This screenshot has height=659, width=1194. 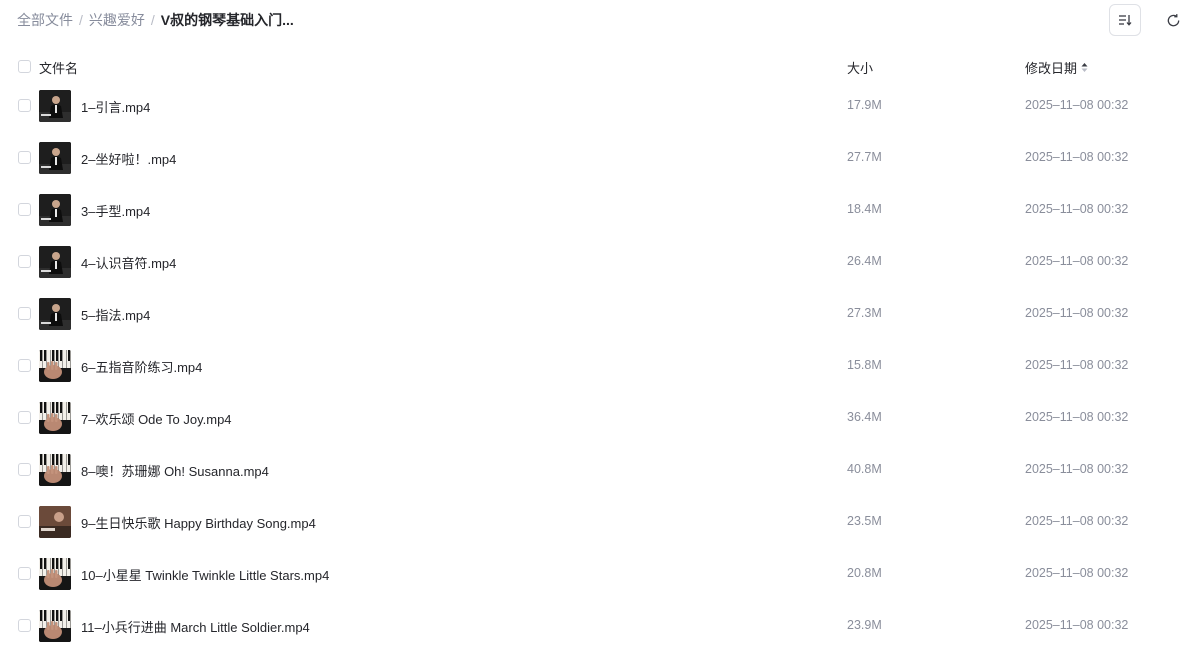 What do you see at coordinates (115, 106) in the screenshot?
I see `file-name: 1–引言.mp4` at bounding box center [115, 106].